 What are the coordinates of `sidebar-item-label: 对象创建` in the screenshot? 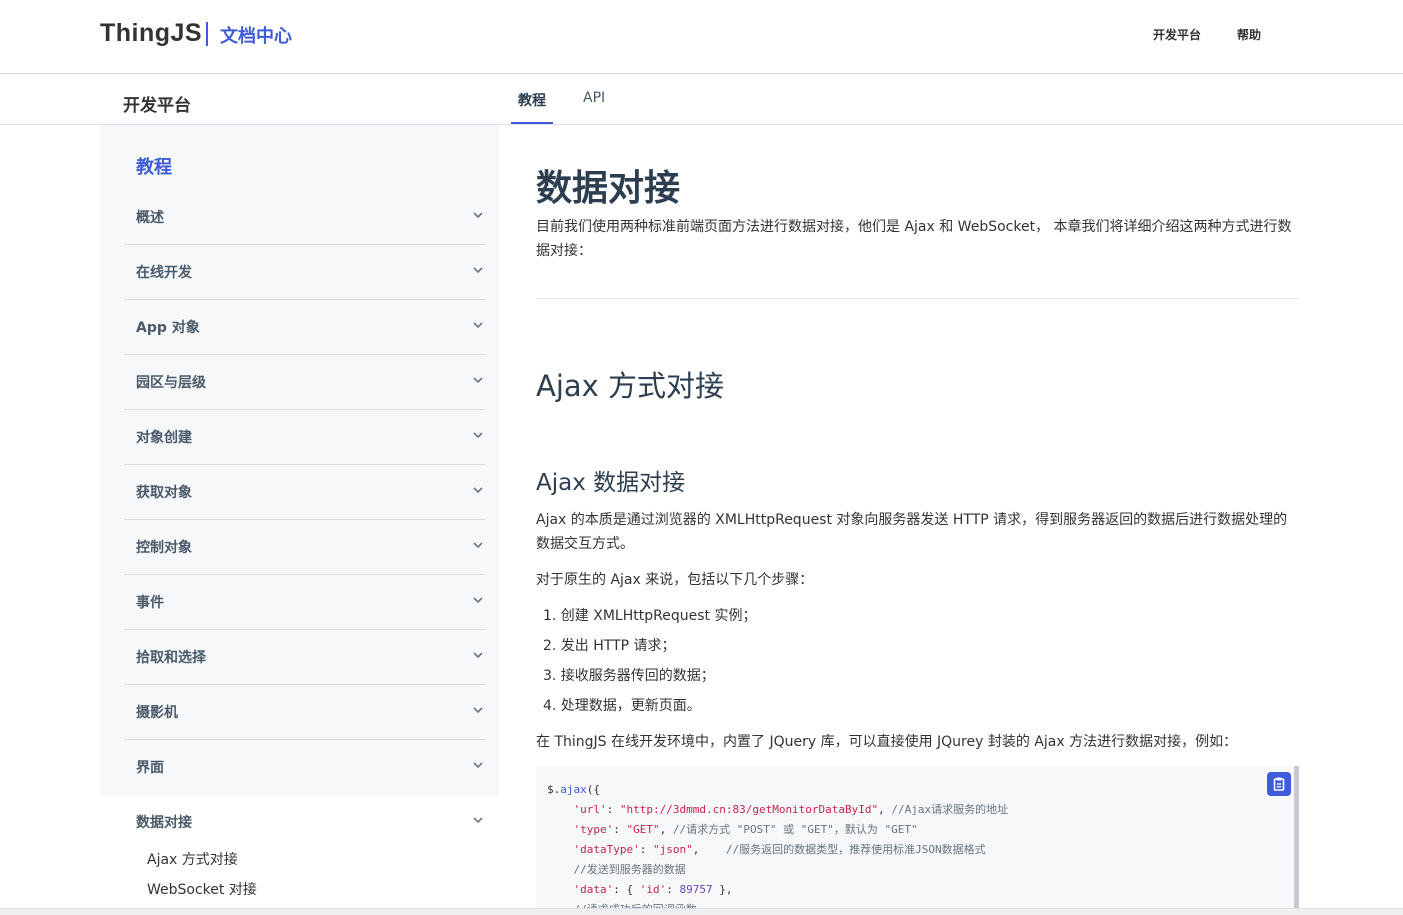 It's located at (164, 438).